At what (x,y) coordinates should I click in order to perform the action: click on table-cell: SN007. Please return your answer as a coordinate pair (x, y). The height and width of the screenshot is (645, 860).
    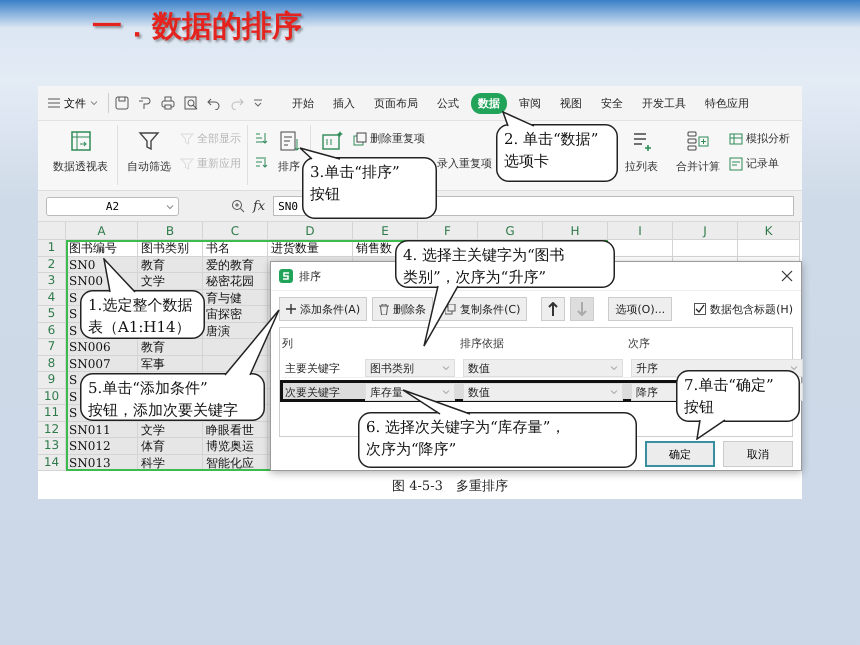
    Looking at the image, I should click on (102, 364).